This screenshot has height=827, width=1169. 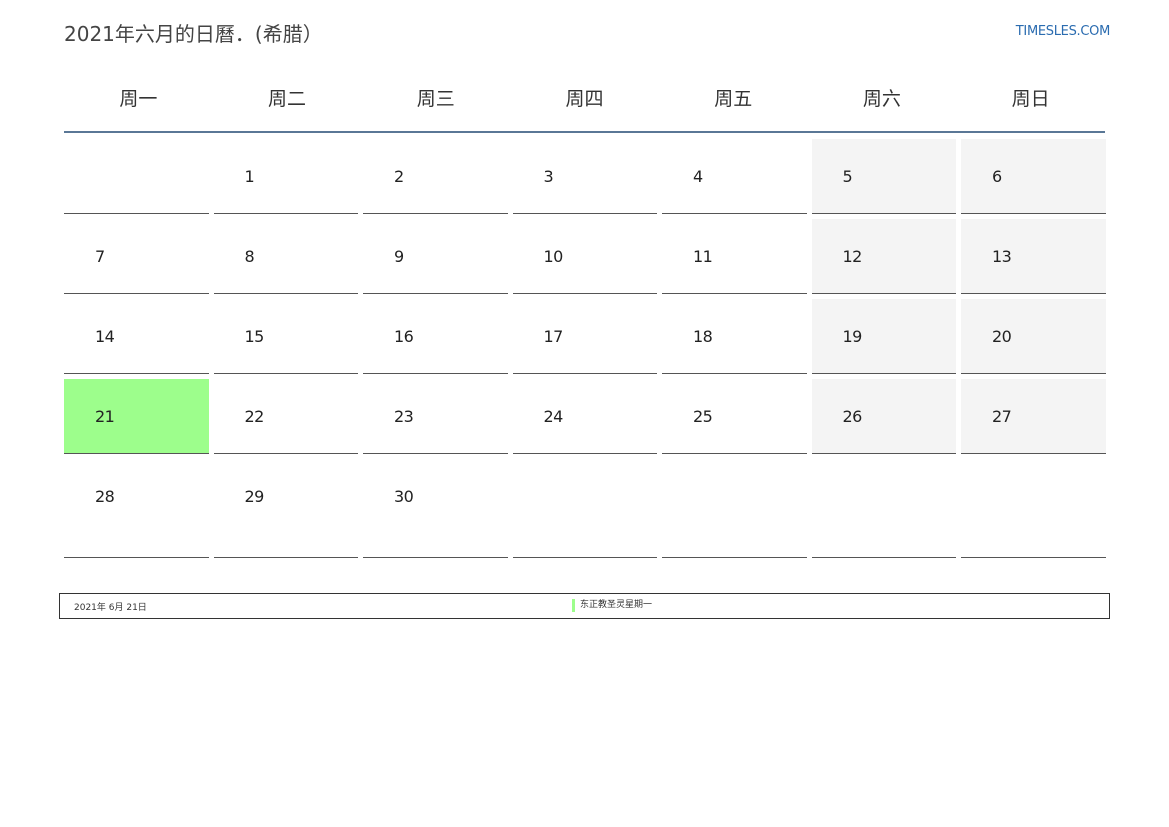 What do you see at coordinates (110, 608) in the screenshot?
I see `holiday-date: 2021年 6月 21日` at bounding box center [110, 608].